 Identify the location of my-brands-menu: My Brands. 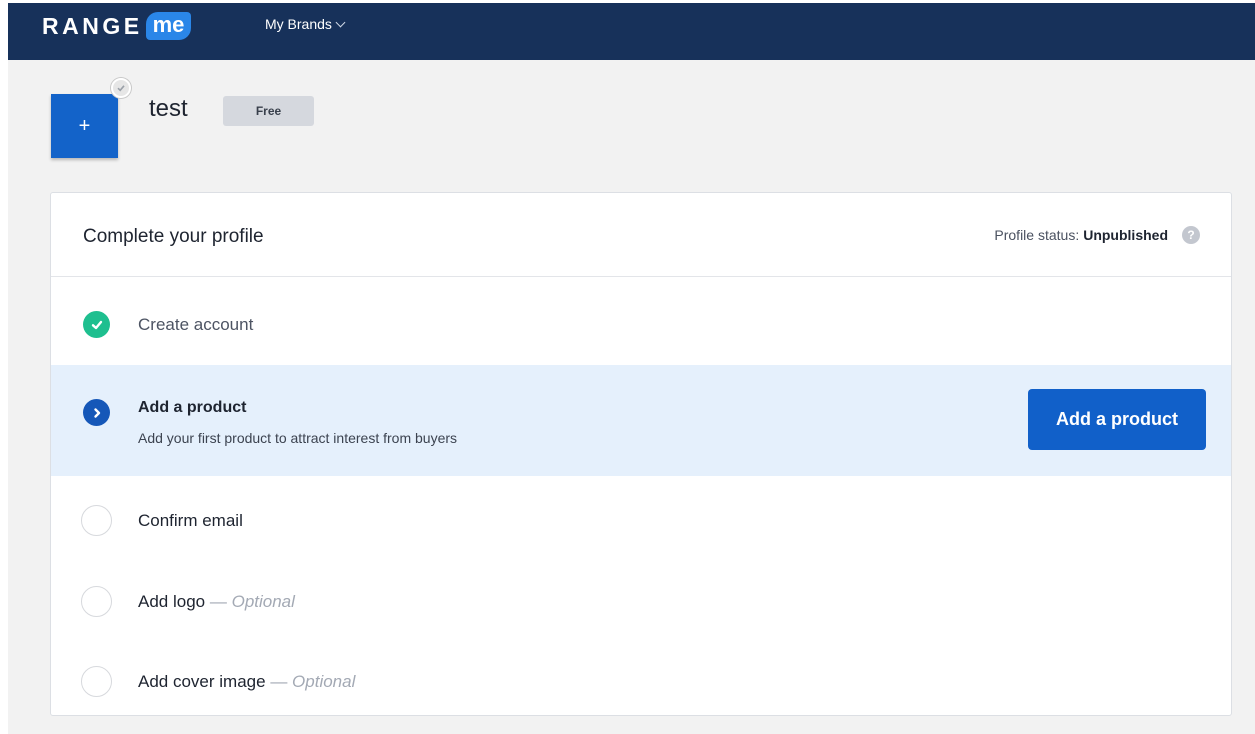
(305, 24).